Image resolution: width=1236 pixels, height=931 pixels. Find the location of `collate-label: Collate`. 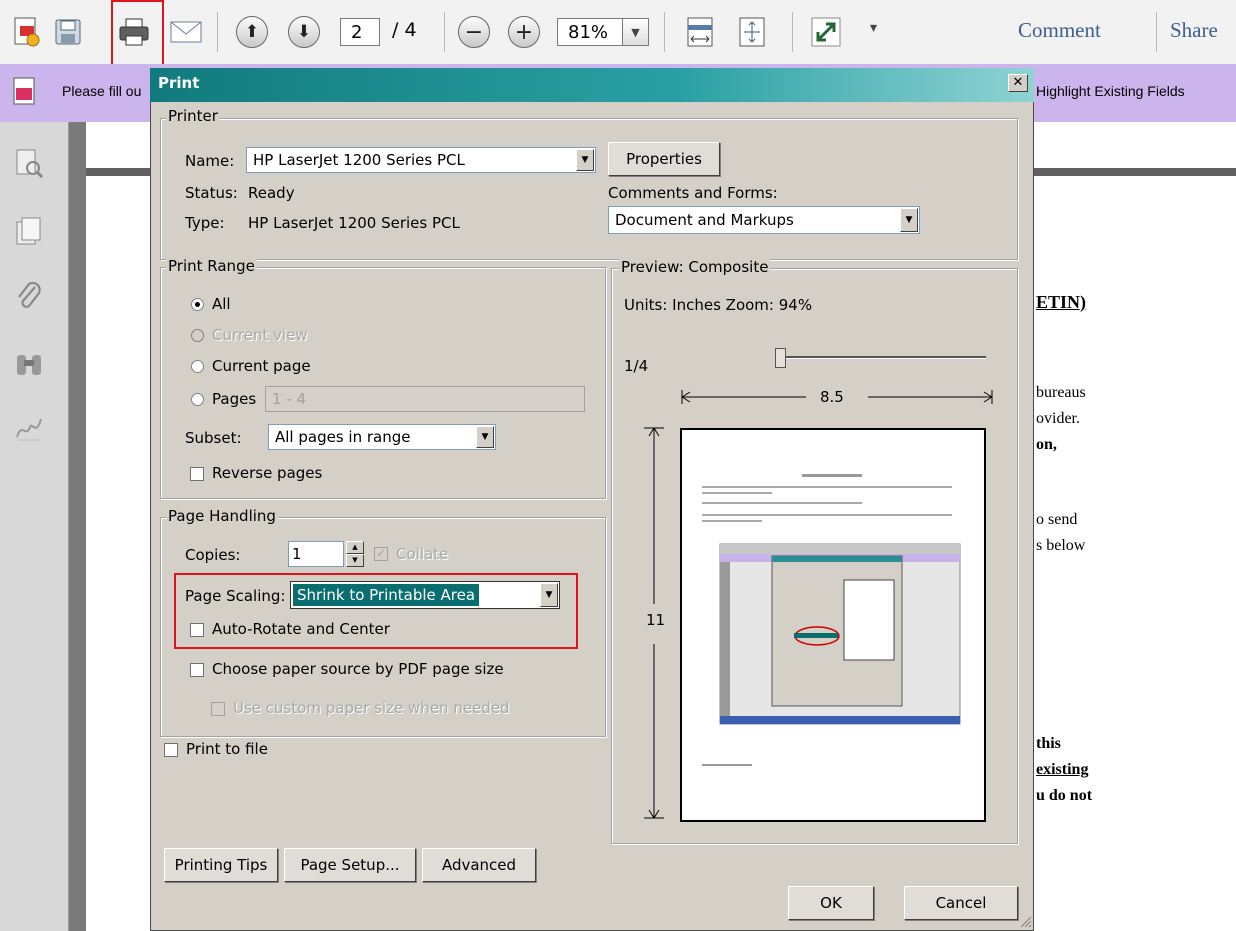

collate-label: Collate is located at coordinates (422, 554).